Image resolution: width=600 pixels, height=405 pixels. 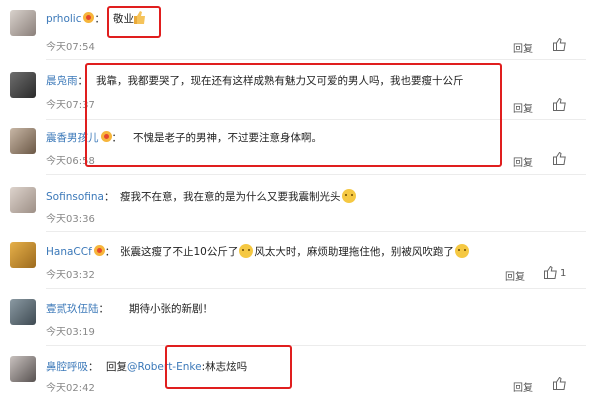 What do you see at coordinates (246, 251) in the screenshot?
I see `laugh-emoji-icon` at bounding box center [246, 251].